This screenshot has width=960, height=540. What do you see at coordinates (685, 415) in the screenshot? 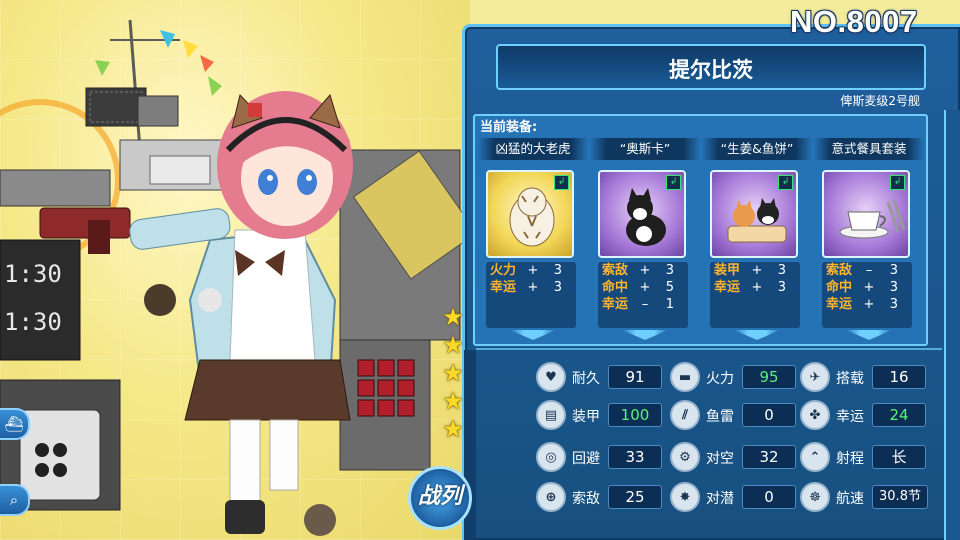
I see `torpedo-icon: ⫽` at bounding box center [685, 415].